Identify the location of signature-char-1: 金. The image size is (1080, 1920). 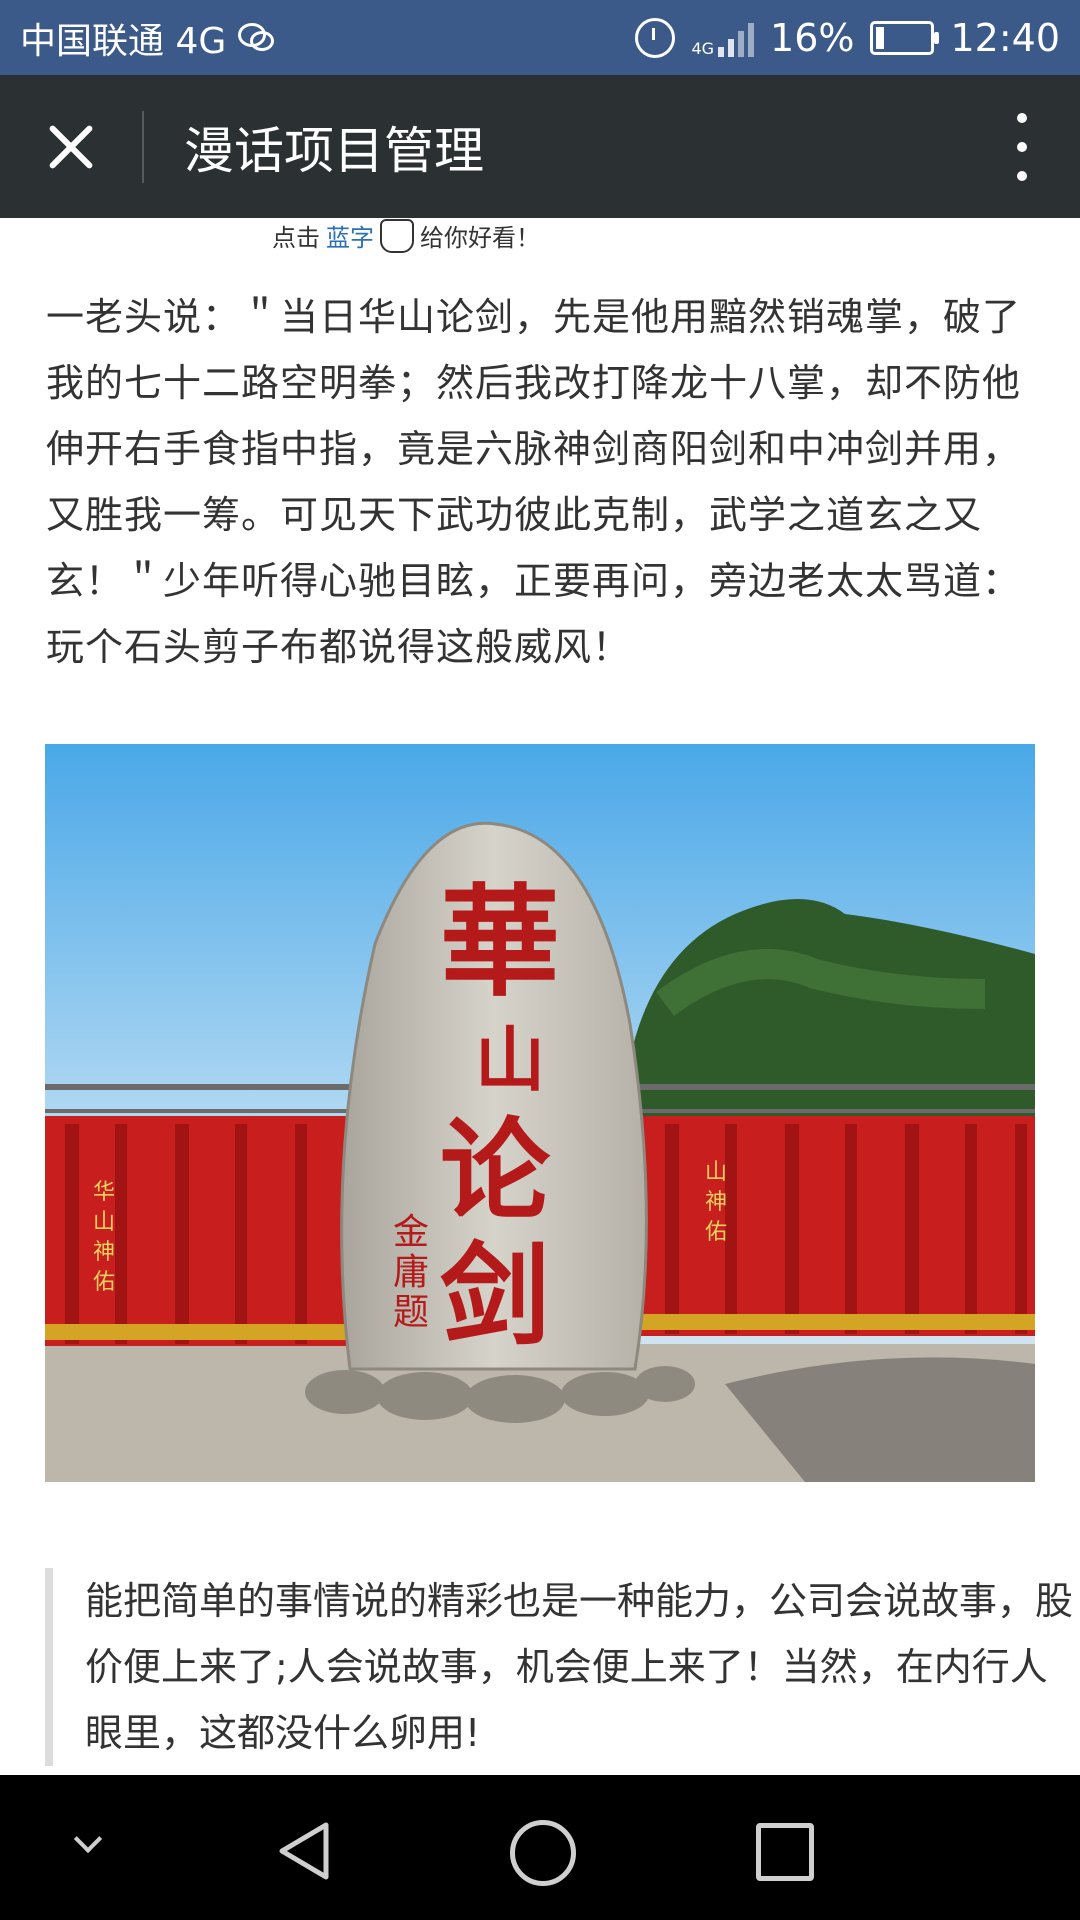
(411, 1232).